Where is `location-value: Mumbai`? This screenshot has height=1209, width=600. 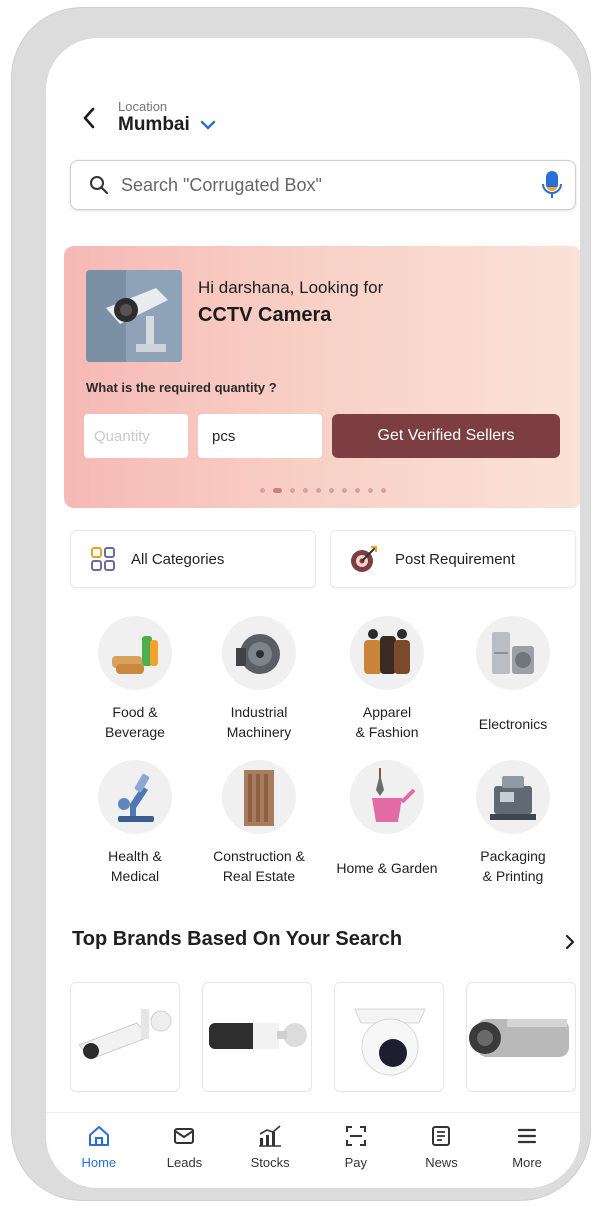 location-value: Mumbai is located at coordinates (154, 124).